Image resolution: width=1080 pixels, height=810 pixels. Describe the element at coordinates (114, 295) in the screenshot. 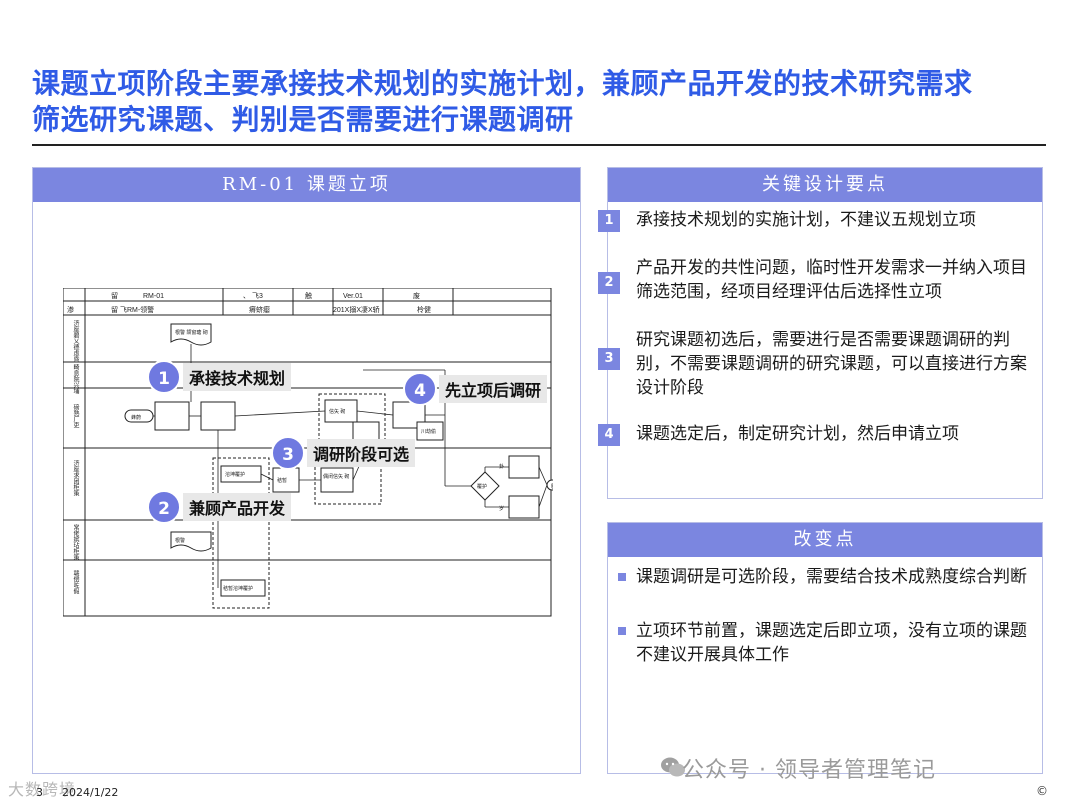

I see `hdr-cell-1: 留` at that location.